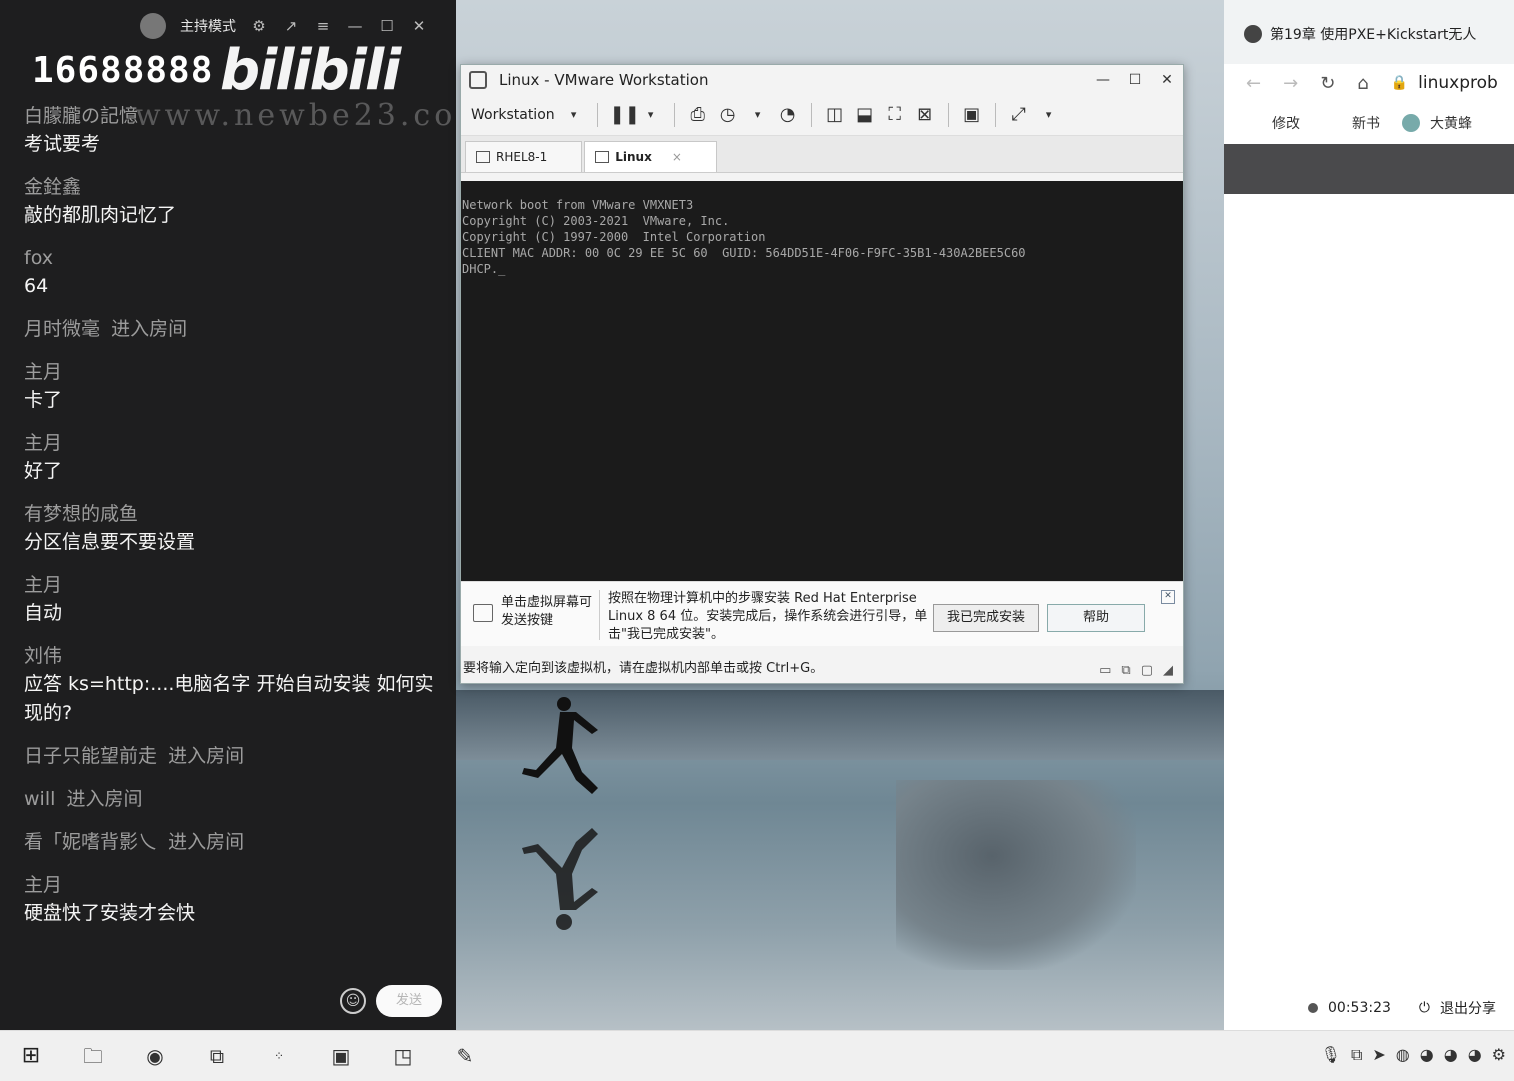 The height and width of the screenshot is (1081, 1514). Describe the element at coordinates (229, 130) in the screenshot. I see `chat-message: 白朦朧の記憶 考试要考` at that location.